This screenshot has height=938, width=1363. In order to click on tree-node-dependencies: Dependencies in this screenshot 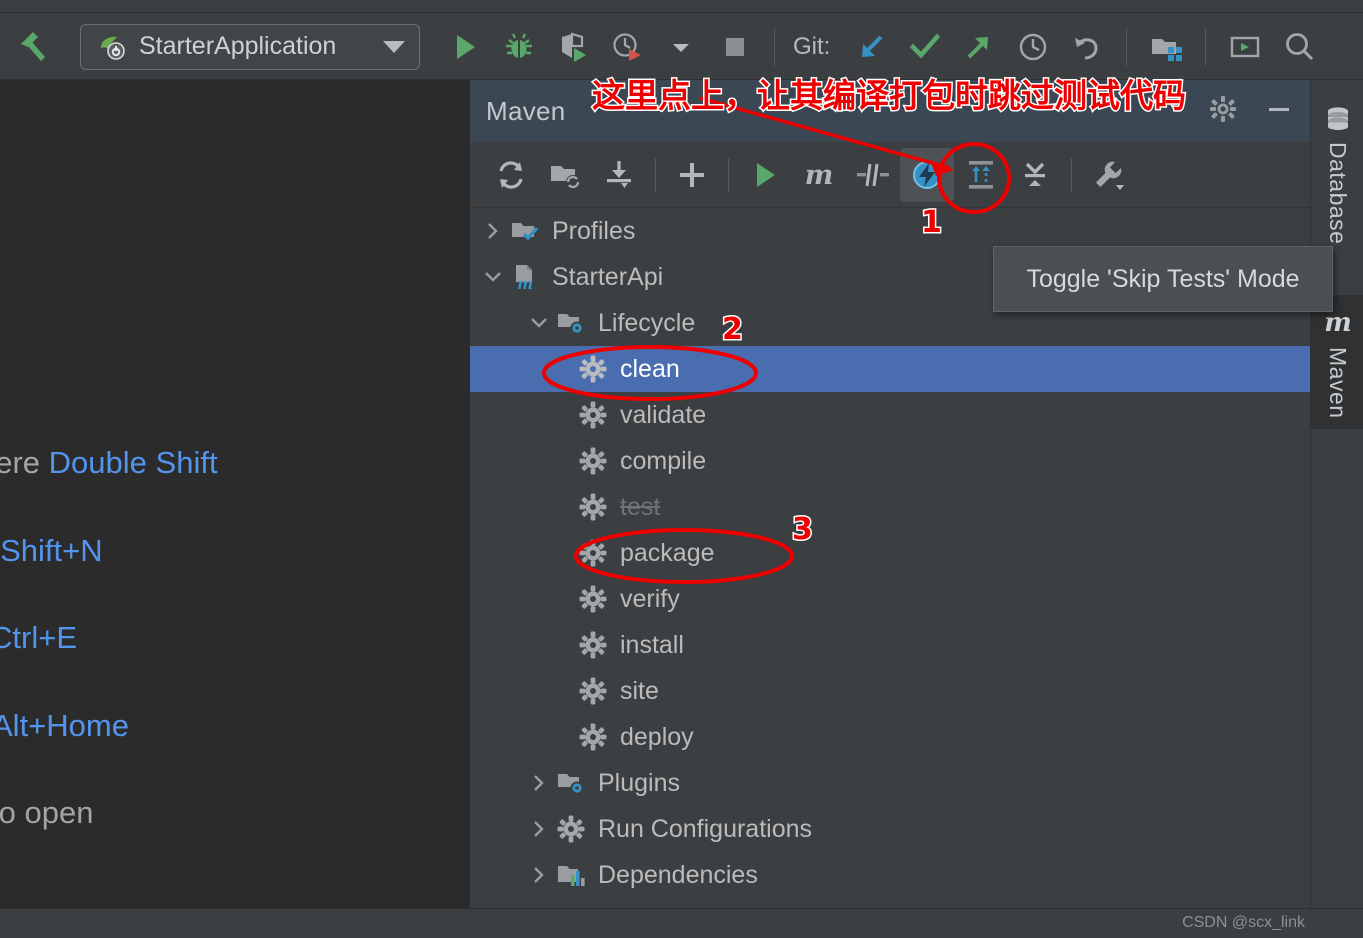, I will do `click(890, 875)`.